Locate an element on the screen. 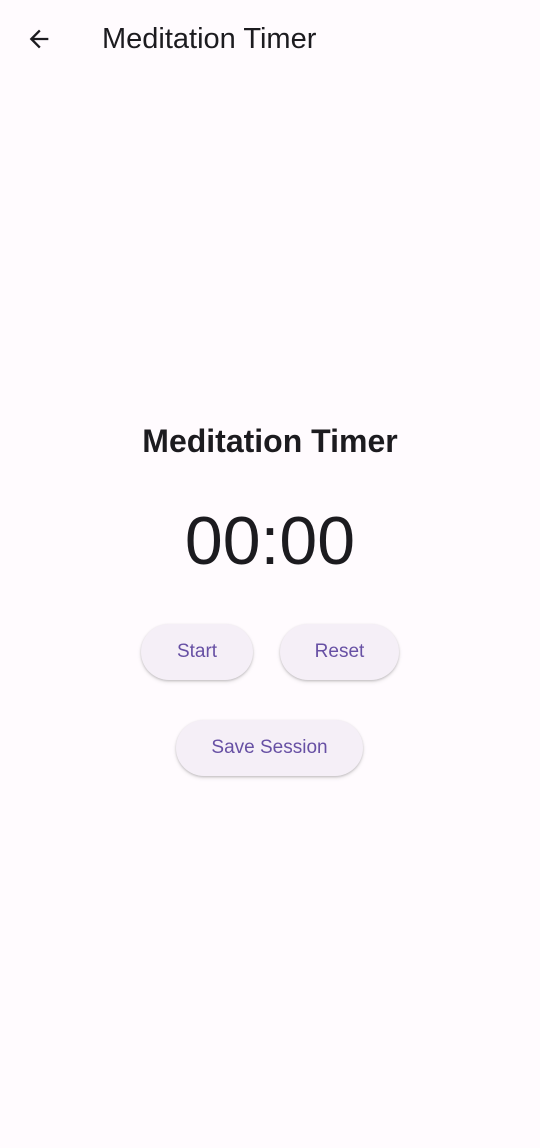 This screenshot has width=540, height=1148. page-title: Meditation Timer is located at coordinates (270, 441).